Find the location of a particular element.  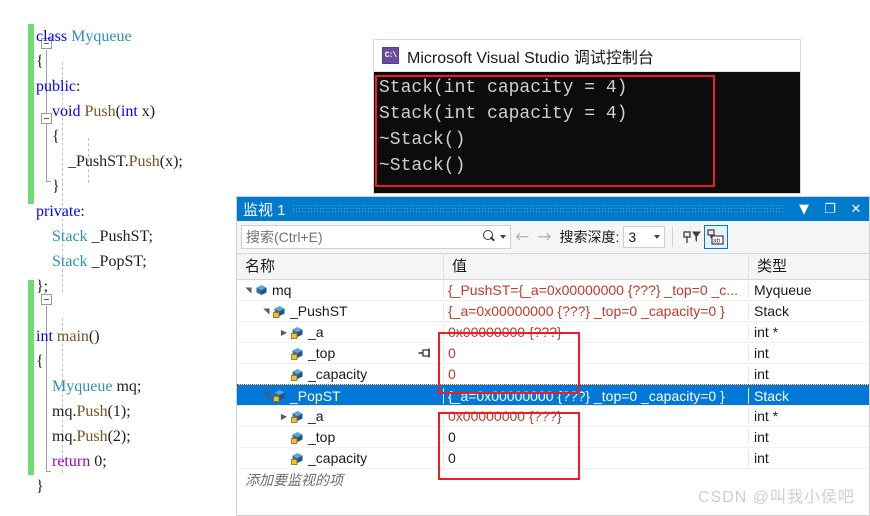

code-token: x) is located at coordinates (146, 111).